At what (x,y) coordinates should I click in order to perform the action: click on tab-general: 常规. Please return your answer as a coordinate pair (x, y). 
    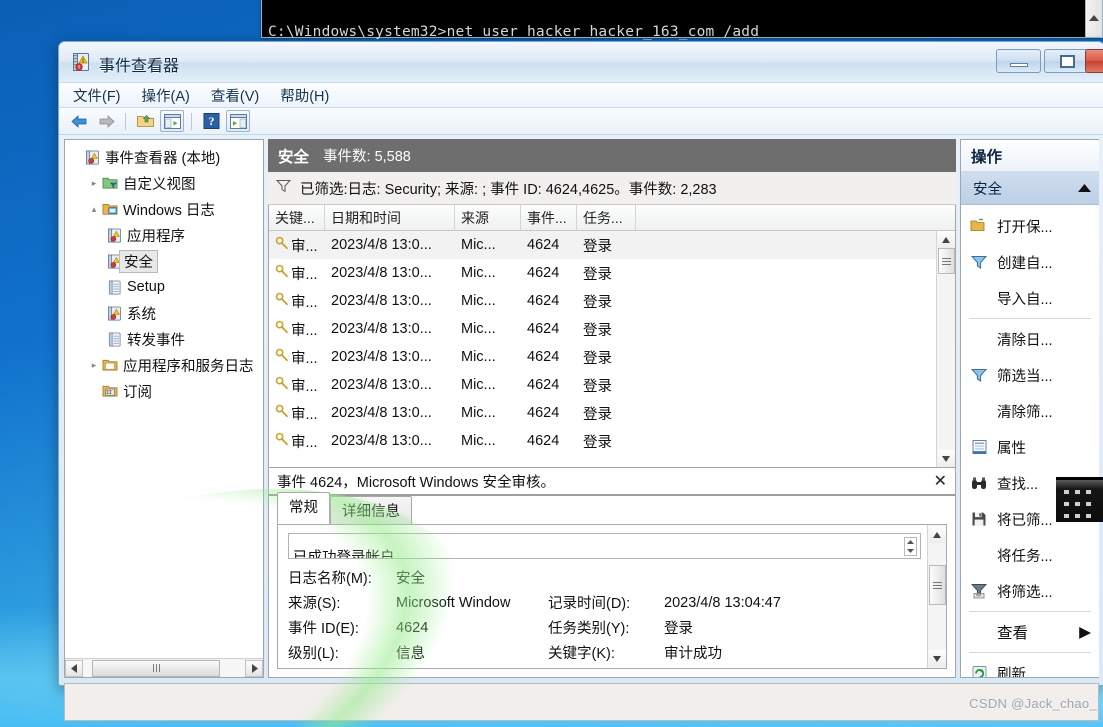
    Looking at the image, I should click on (303, 508).